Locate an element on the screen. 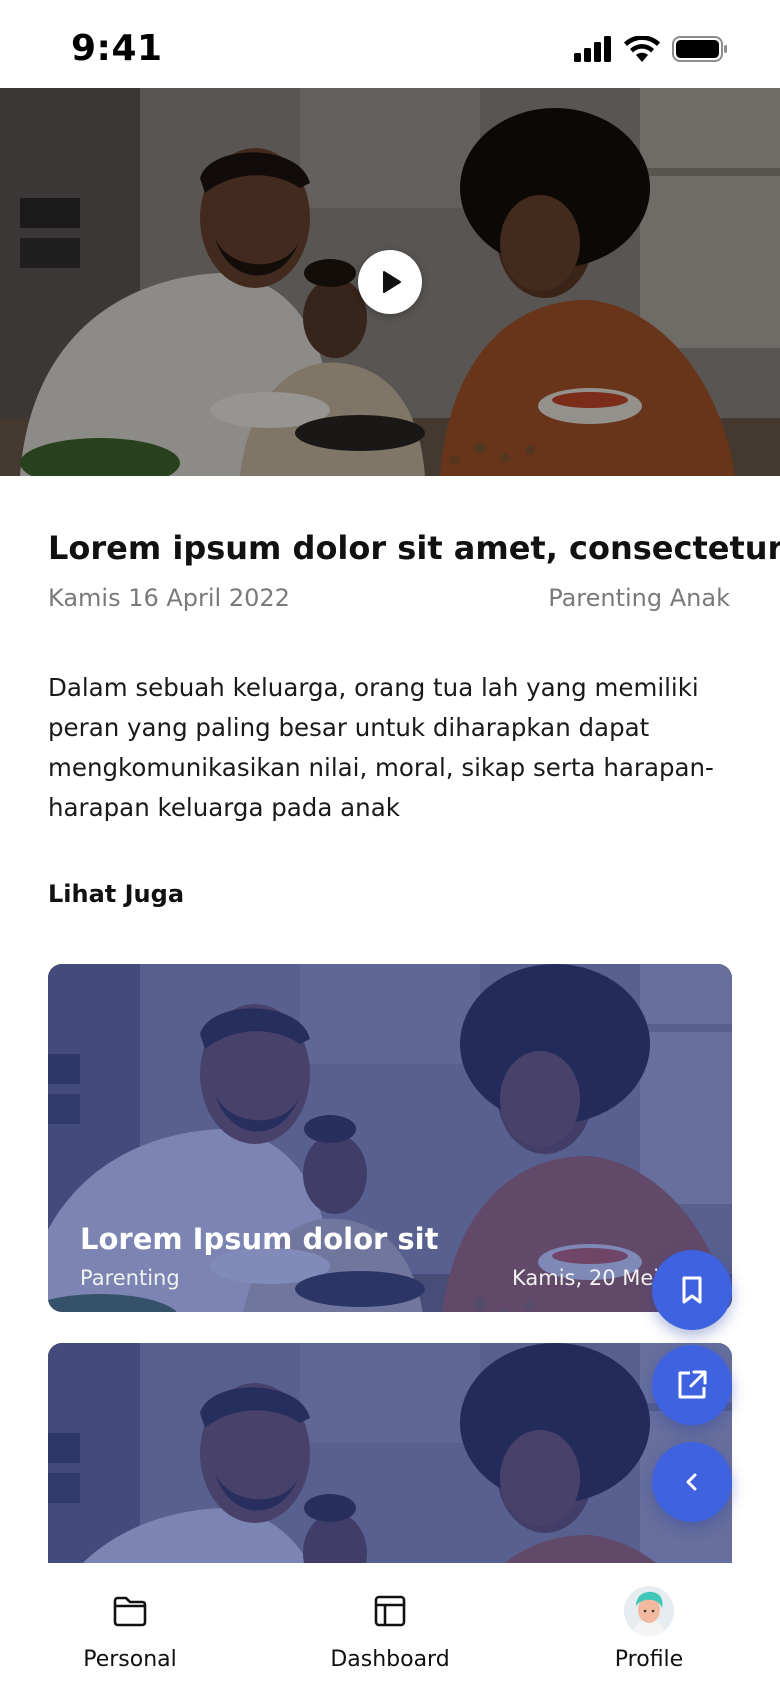 Image resolution: width=780 pixels, height=1688 pixels. share-button is located at coordinates (692, 1385).